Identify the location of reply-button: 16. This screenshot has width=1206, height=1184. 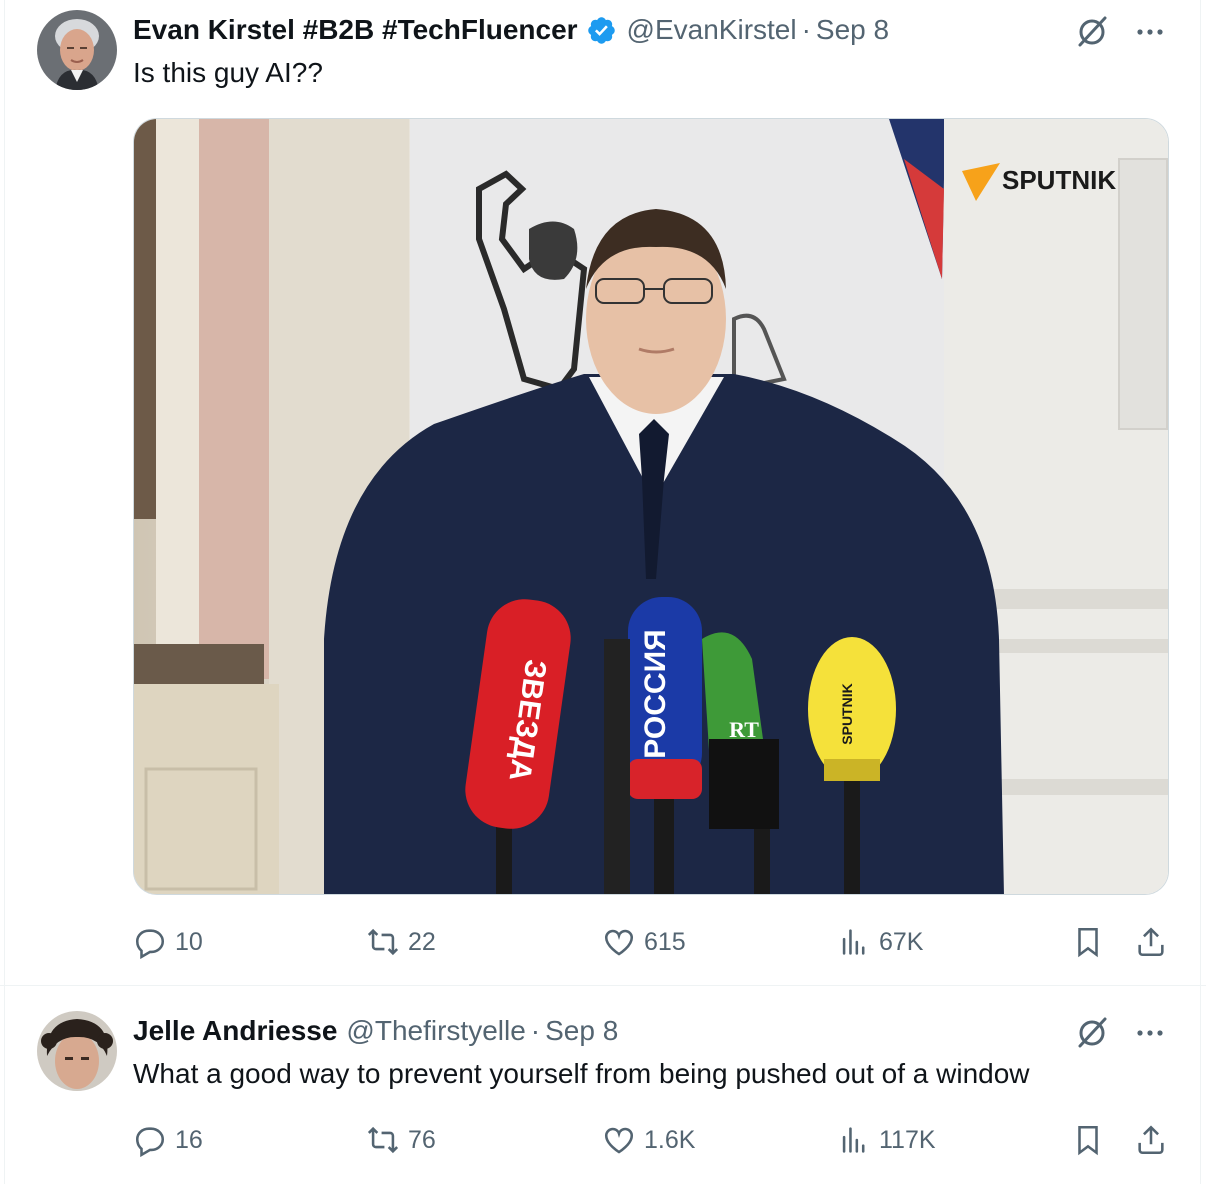
(168, 1140).